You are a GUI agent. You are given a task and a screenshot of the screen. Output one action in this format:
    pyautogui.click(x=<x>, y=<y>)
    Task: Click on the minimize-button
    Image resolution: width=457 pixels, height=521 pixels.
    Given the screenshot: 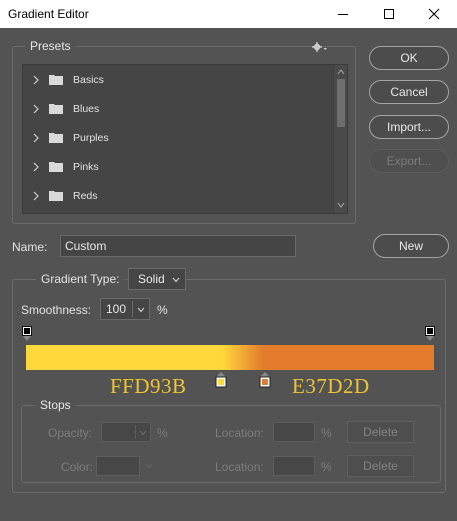 What is the action you would take?
    pyautogui.click(x=343, y=14)
    